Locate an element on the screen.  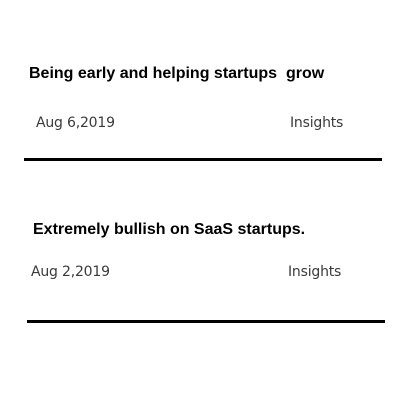
post-title-link: Being early and helping startups grow is located at coordinates (176, 74).